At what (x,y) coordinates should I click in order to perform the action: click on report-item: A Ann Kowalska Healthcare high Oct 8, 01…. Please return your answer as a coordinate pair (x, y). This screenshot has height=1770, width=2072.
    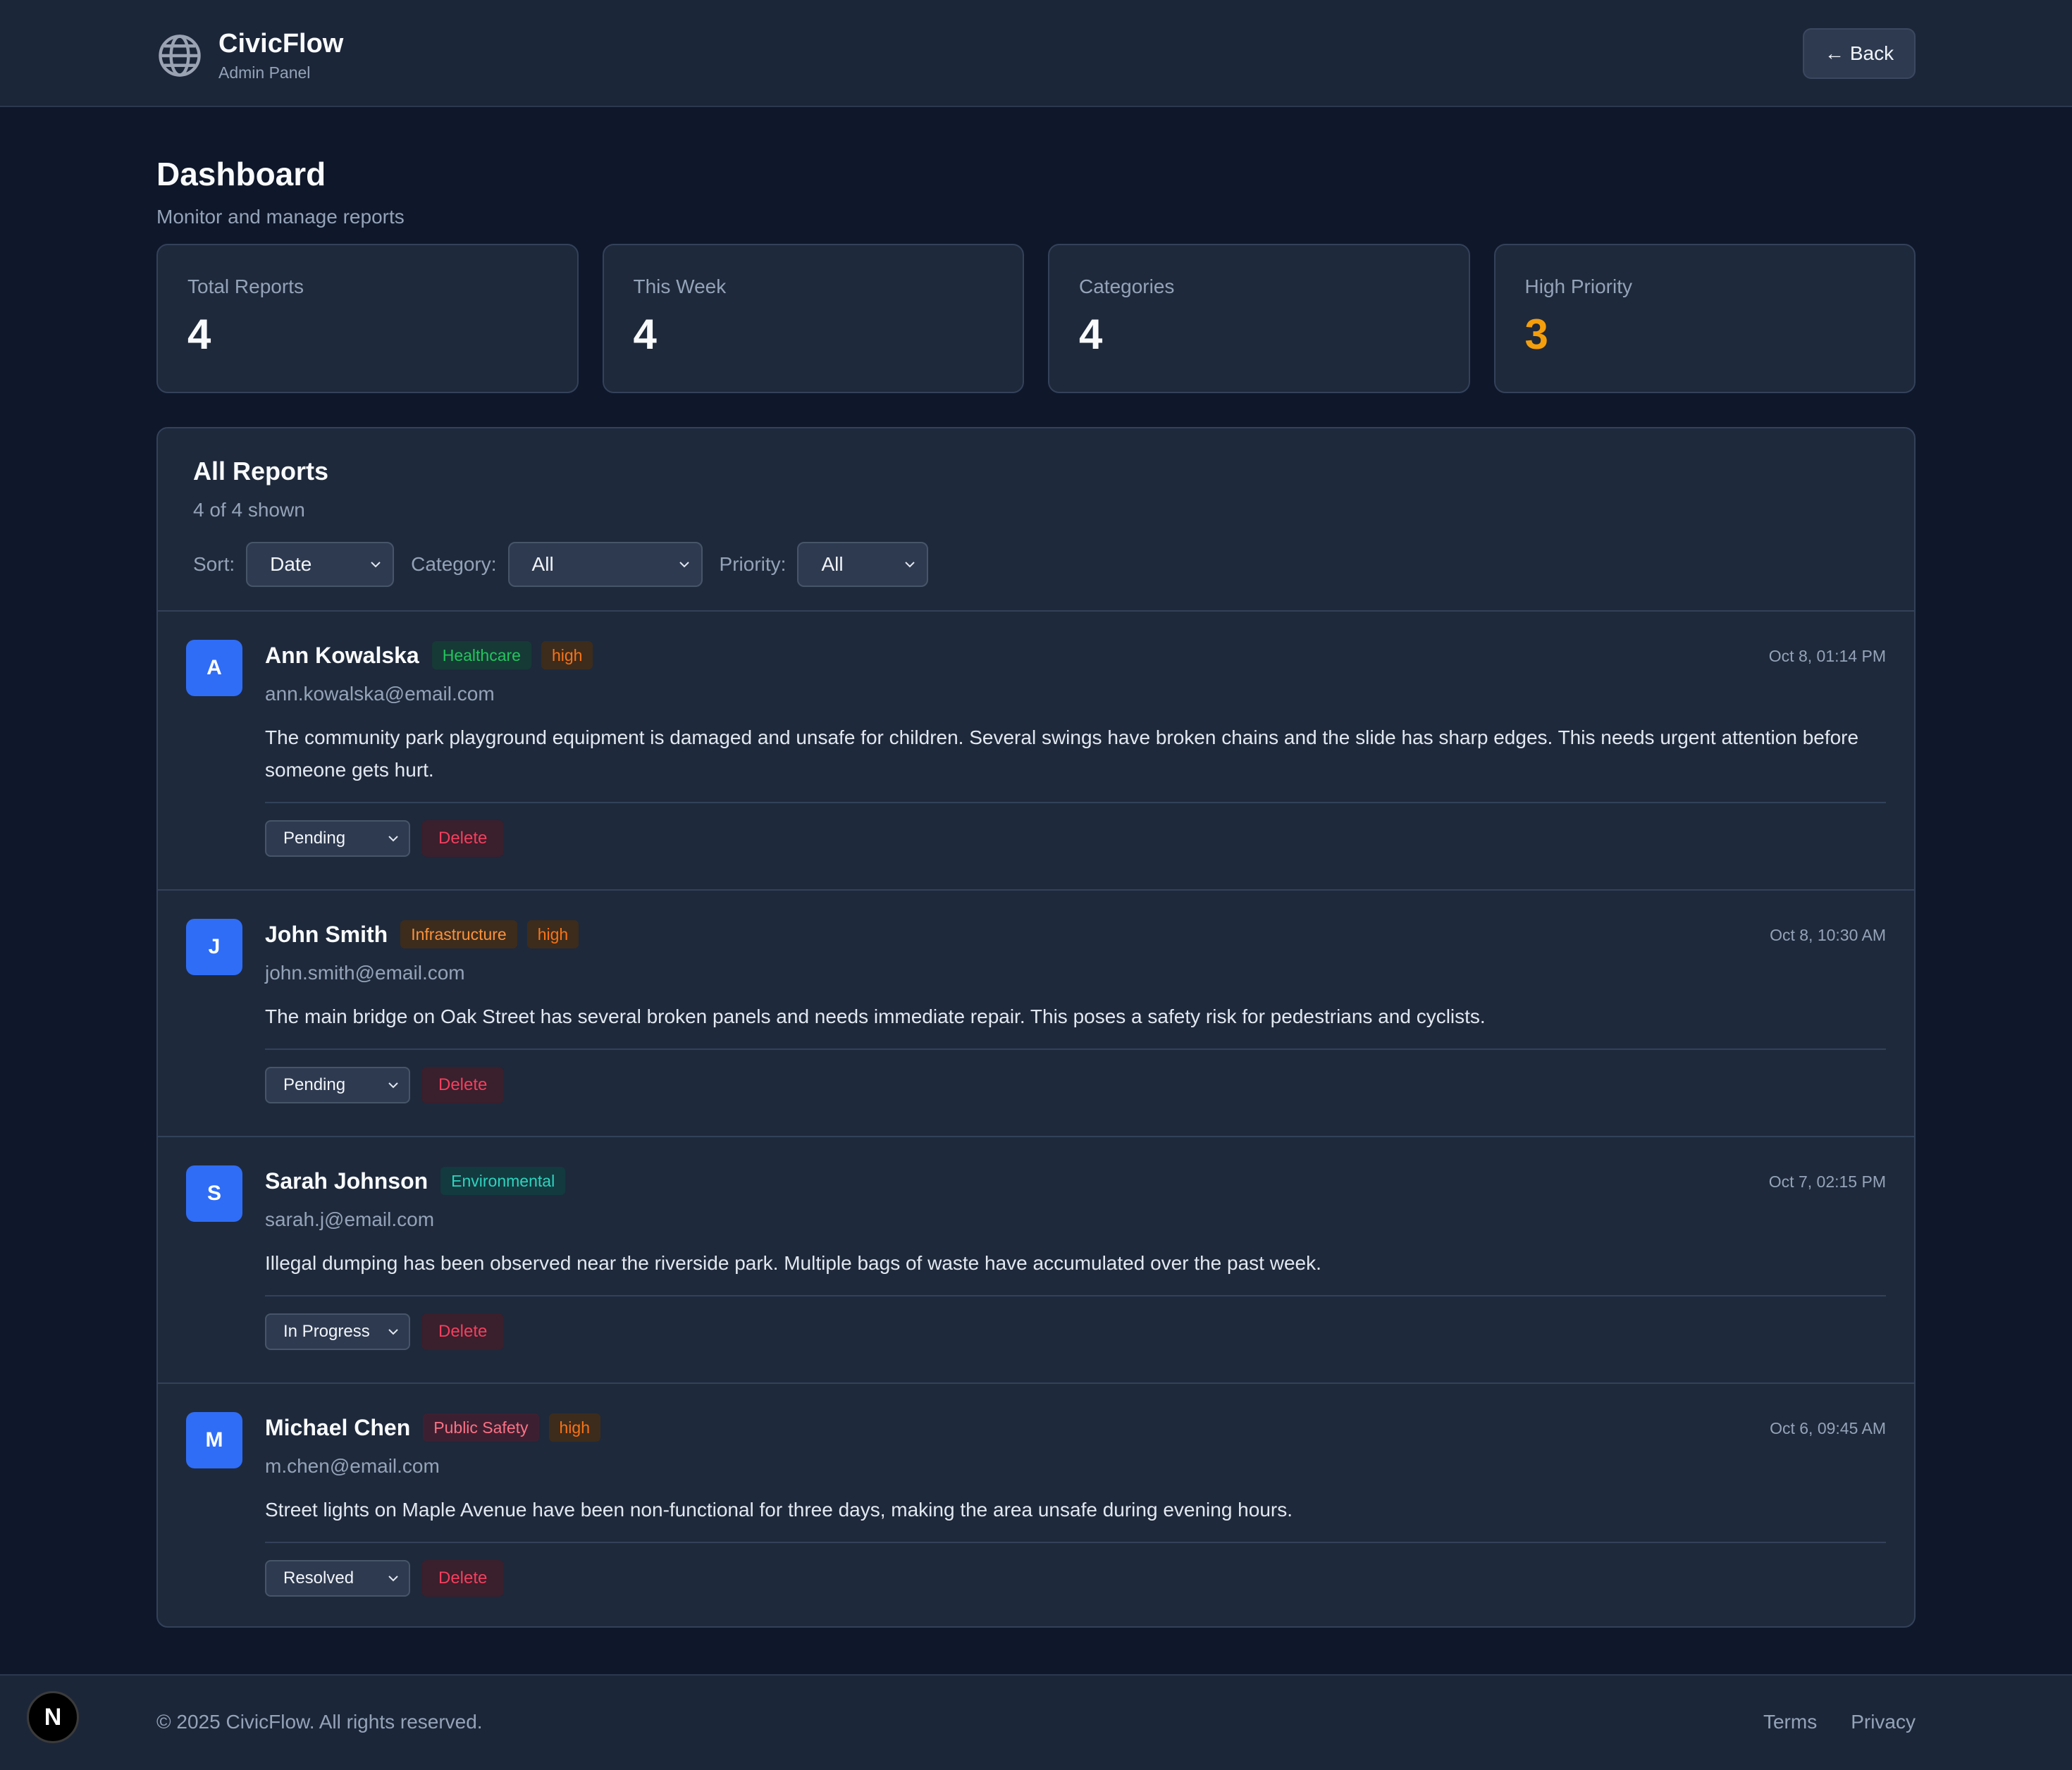
    Looking at the image, I should click on (1036, 751).